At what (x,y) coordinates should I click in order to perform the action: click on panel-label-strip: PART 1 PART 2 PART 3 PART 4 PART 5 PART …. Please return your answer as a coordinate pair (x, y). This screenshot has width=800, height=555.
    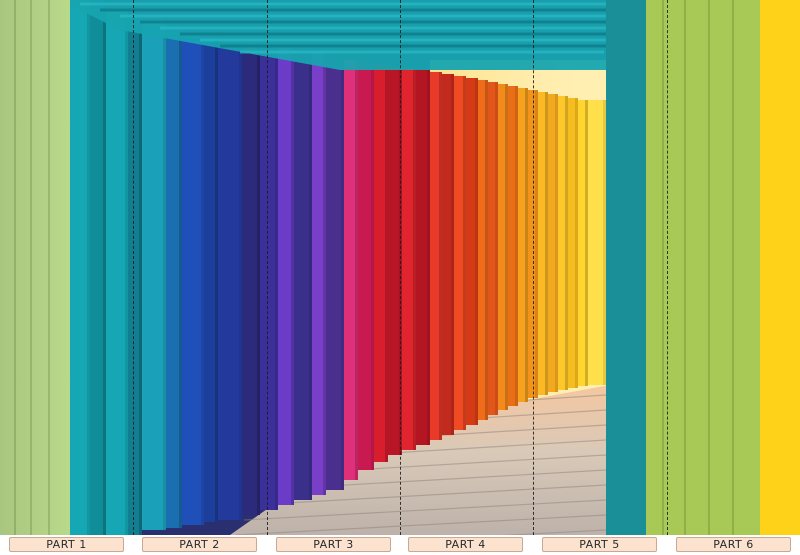
    Looking at the image, I should click on (400, 545).